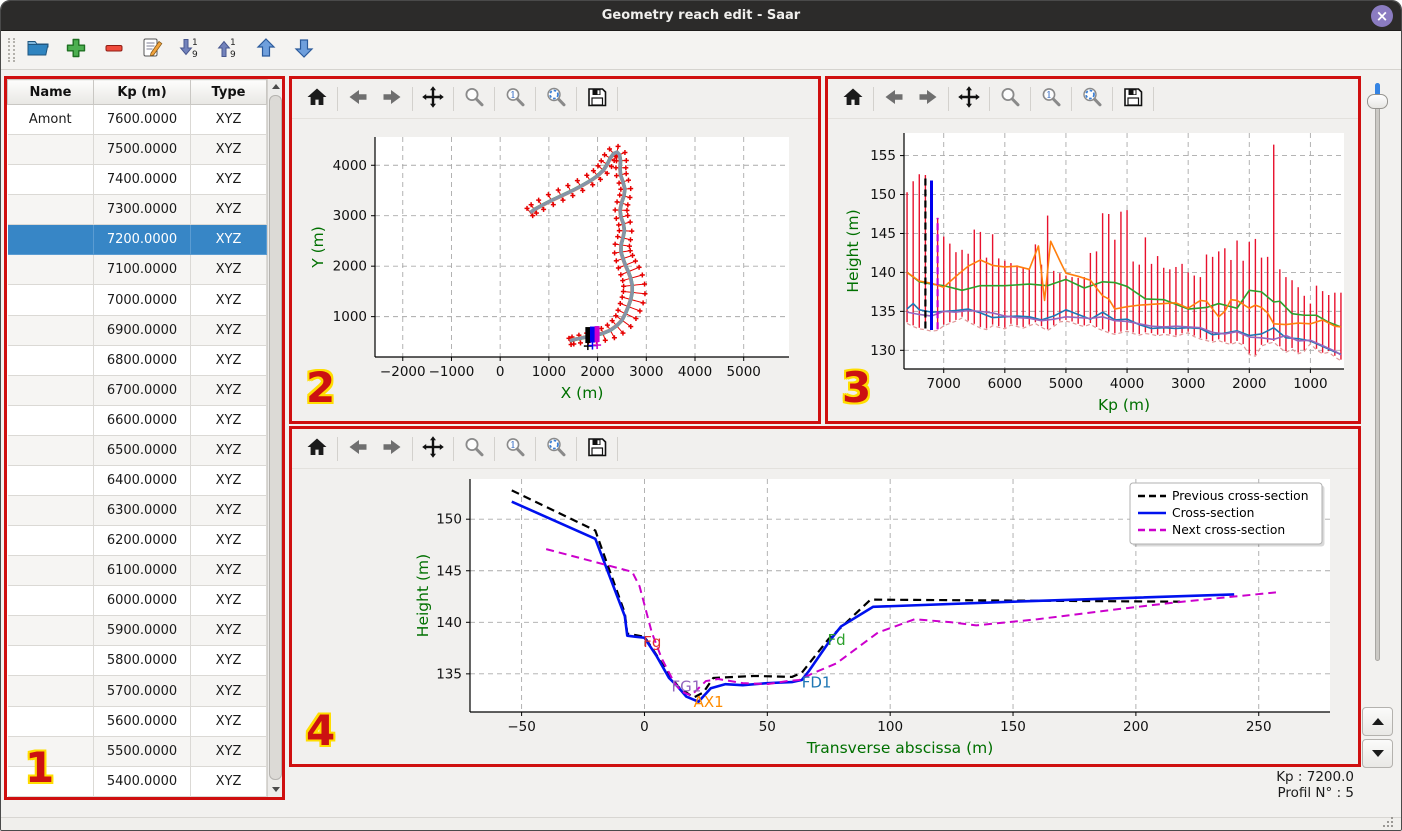 The image size is (1402, 831). Describe the element at coordinates (137, 541) in the screenshot. I see `table-row: 6200.0000 XYZ` at that location.